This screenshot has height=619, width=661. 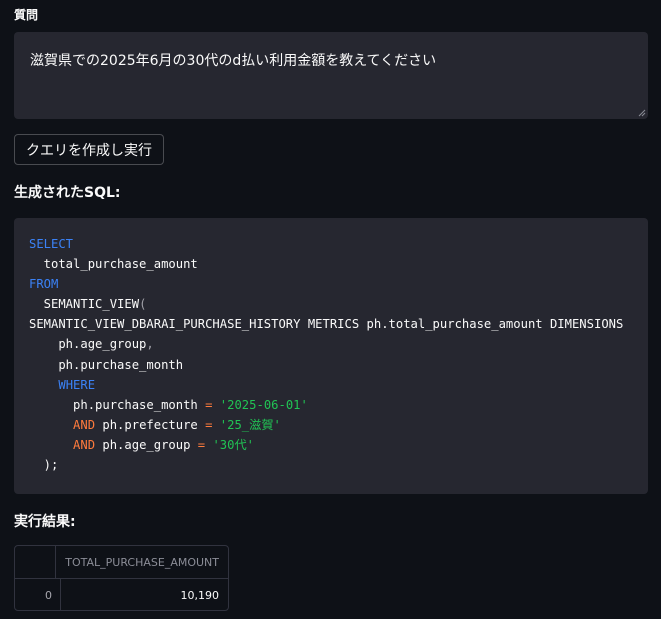 What do you see at coordinates (338, 465) in the screenshot?
I see `sql-code-line: );` at bounding box center [338, 465].